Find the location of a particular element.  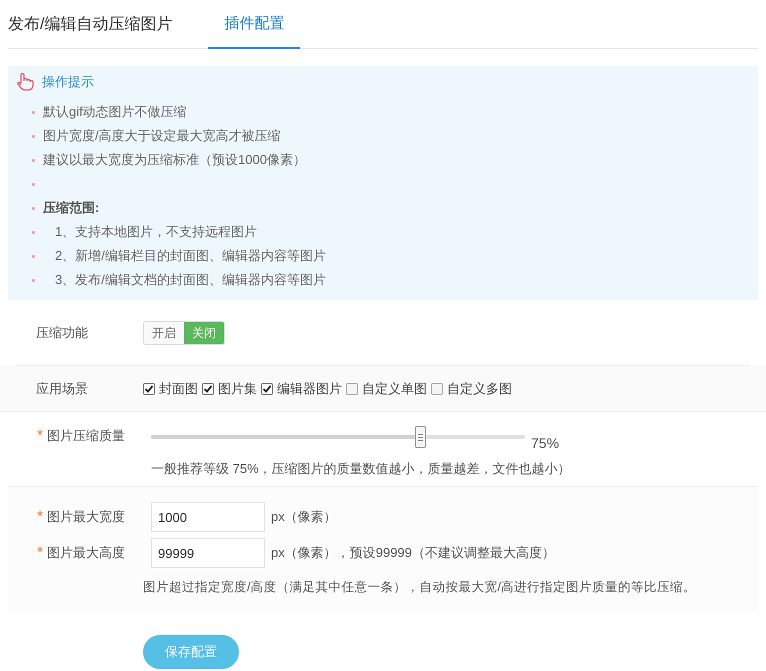

hand-pointer-icon is located at coordinates (25, 82).